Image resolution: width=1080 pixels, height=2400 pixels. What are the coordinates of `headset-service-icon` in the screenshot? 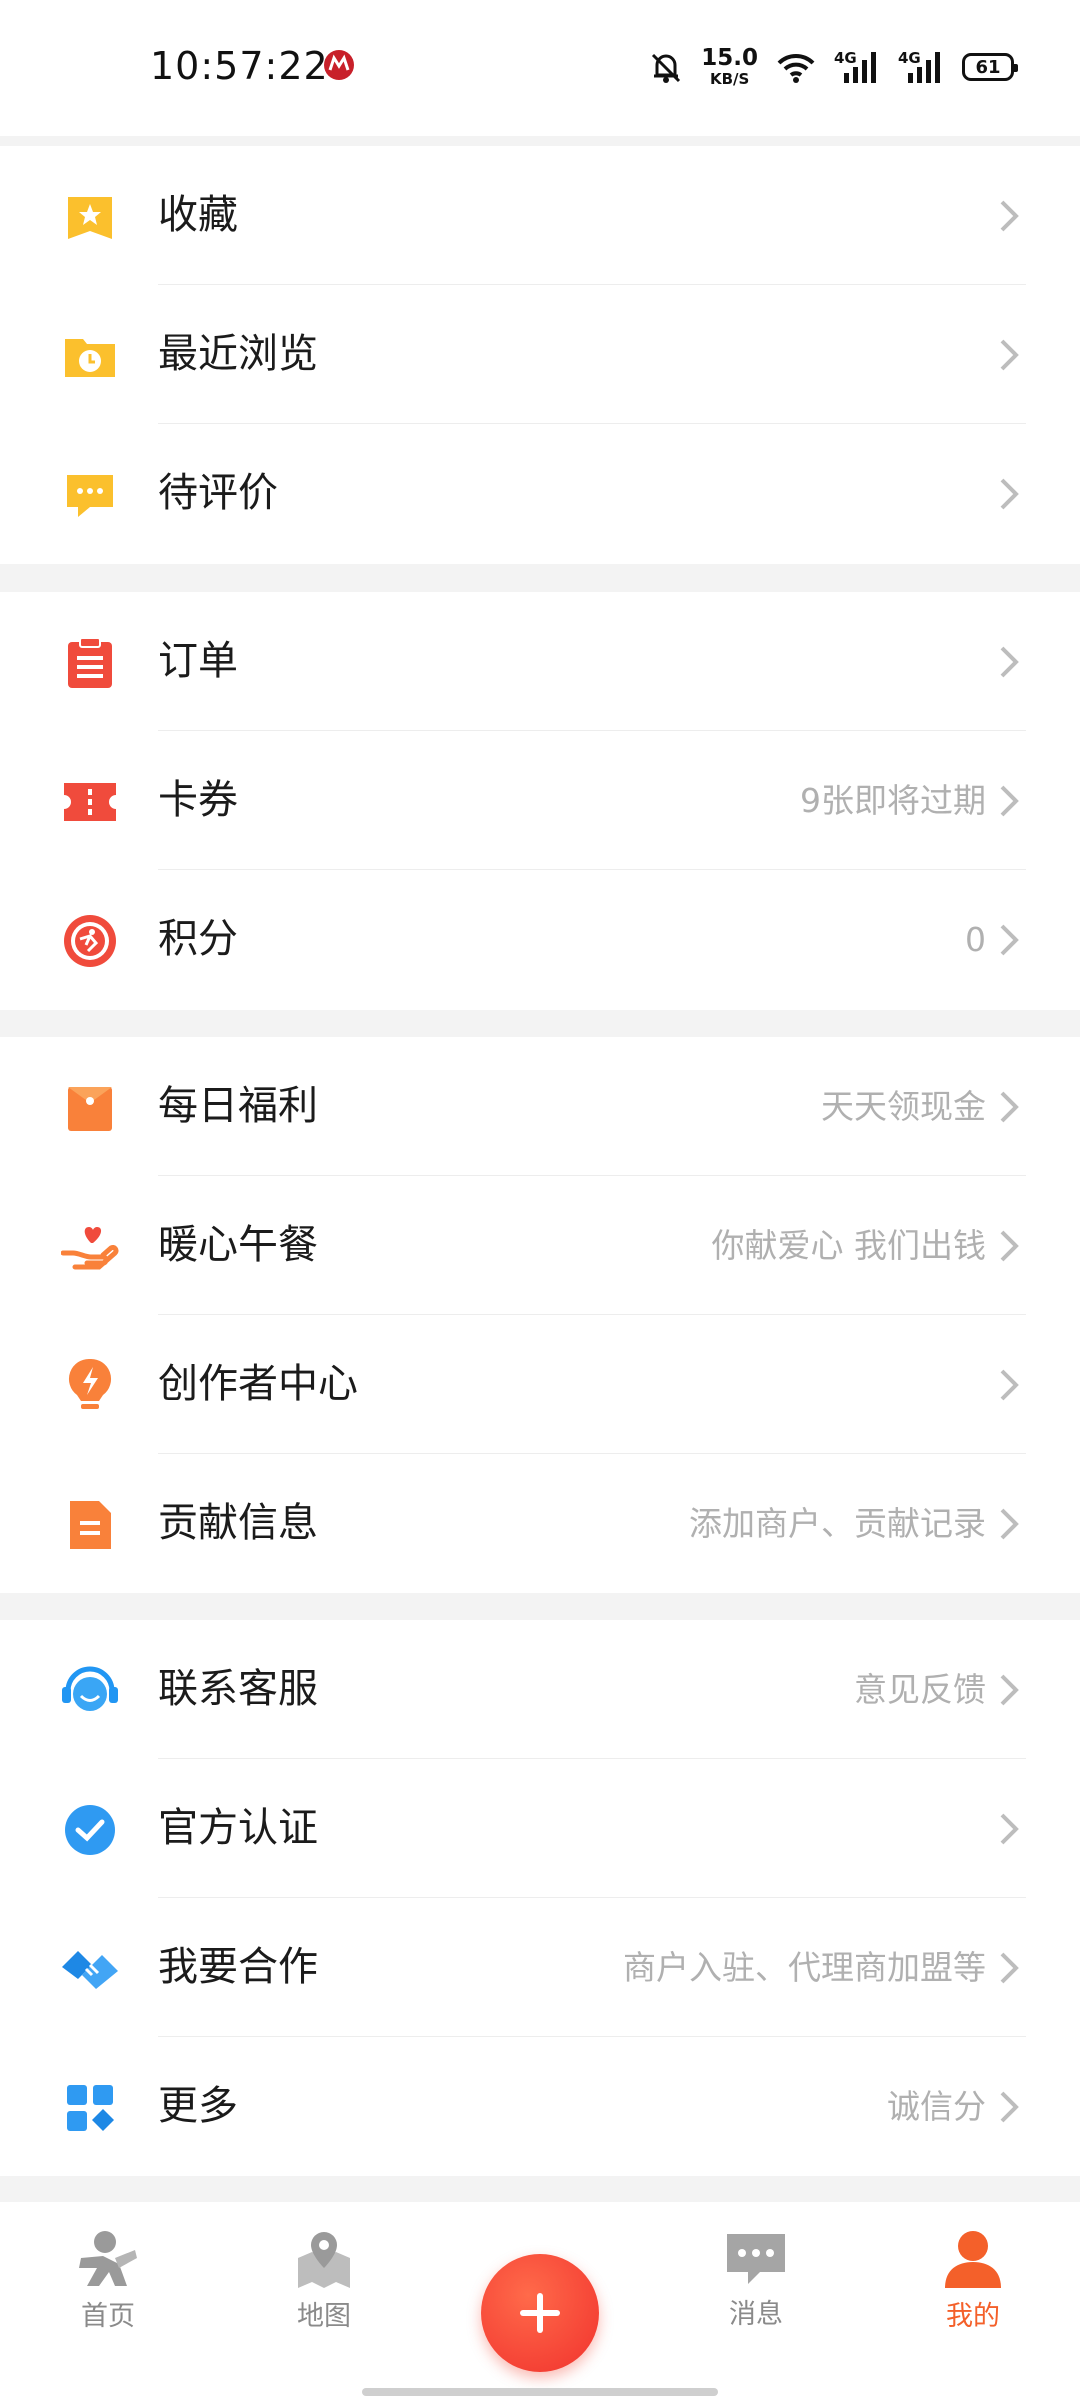 It's located at (90, 1691).